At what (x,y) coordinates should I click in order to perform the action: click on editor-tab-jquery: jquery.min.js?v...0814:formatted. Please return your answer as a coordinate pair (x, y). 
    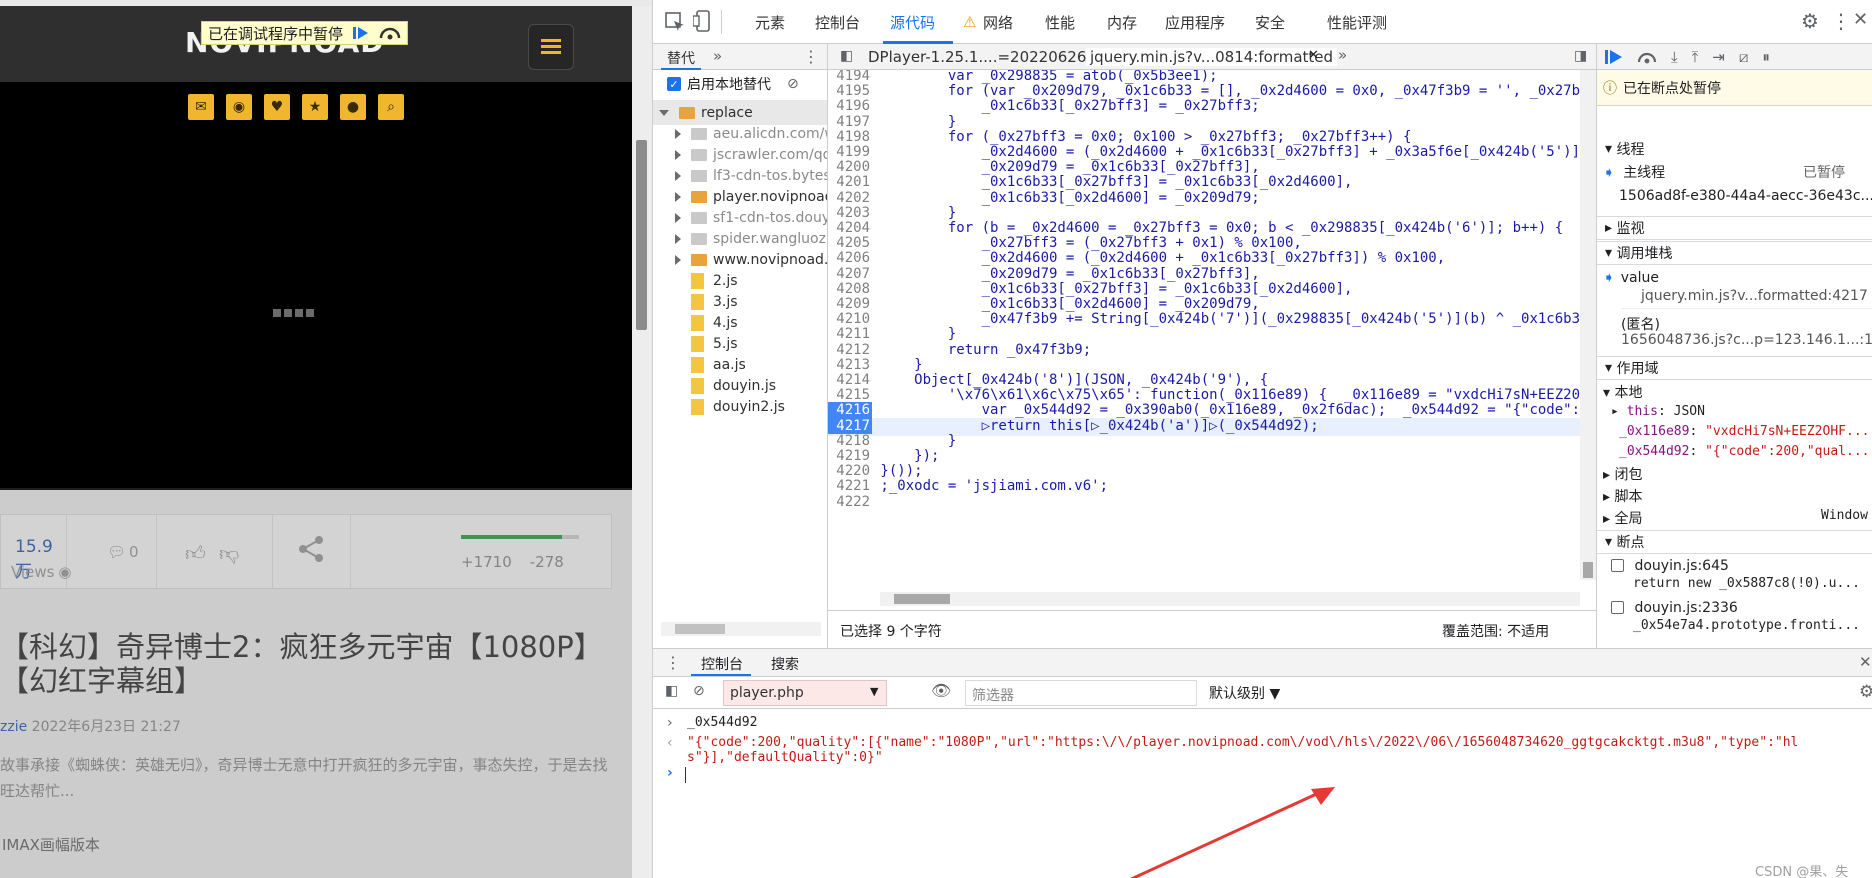
    Looking at the image, I should click on (1212, 57).